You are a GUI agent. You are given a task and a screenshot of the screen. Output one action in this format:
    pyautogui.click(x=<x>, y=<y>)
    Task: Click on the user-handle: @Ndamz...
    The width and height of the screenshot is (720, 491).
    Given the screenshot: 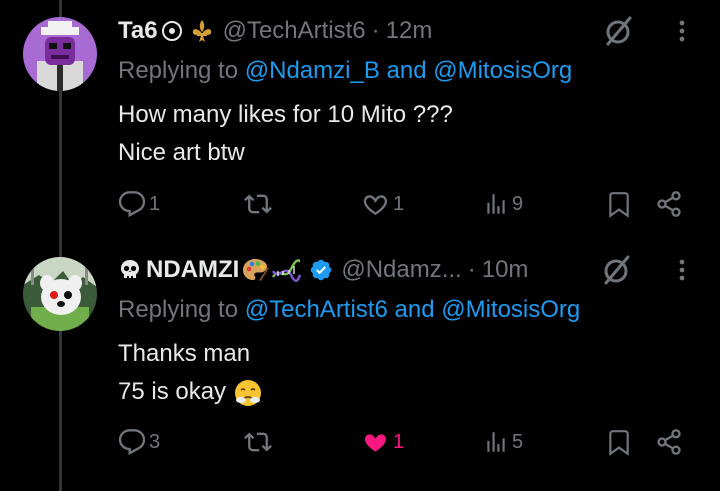 What is the action you would take?
    pyautogui.click(x=401, y=270)
    